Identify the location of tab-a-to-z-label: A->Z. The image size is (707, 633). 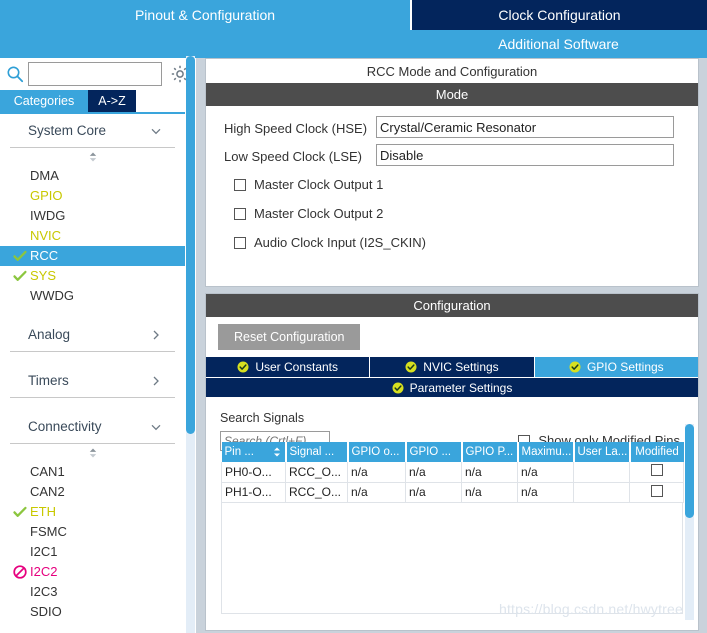
(112, 101).